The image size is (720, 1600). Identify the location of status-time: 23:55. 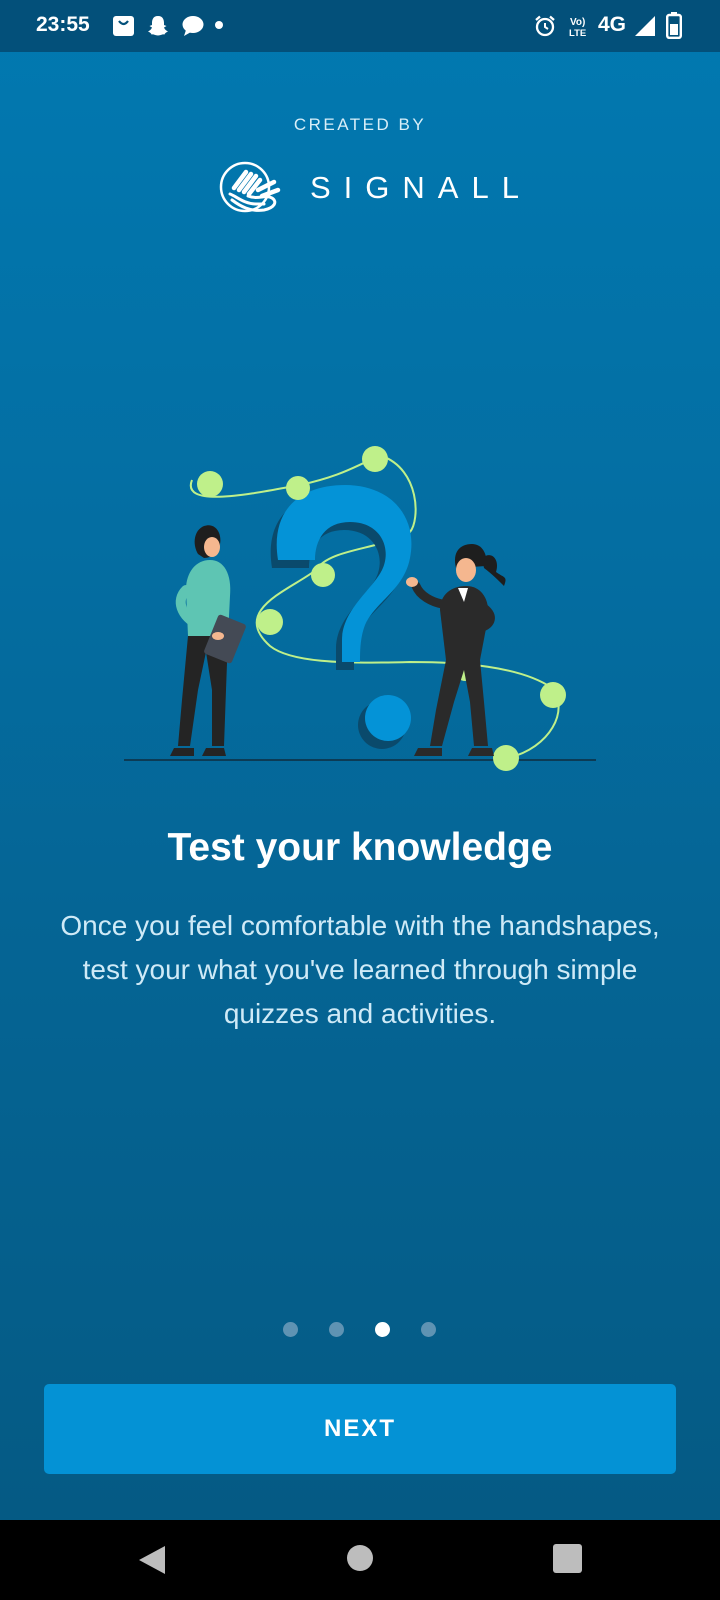
(63, 24).